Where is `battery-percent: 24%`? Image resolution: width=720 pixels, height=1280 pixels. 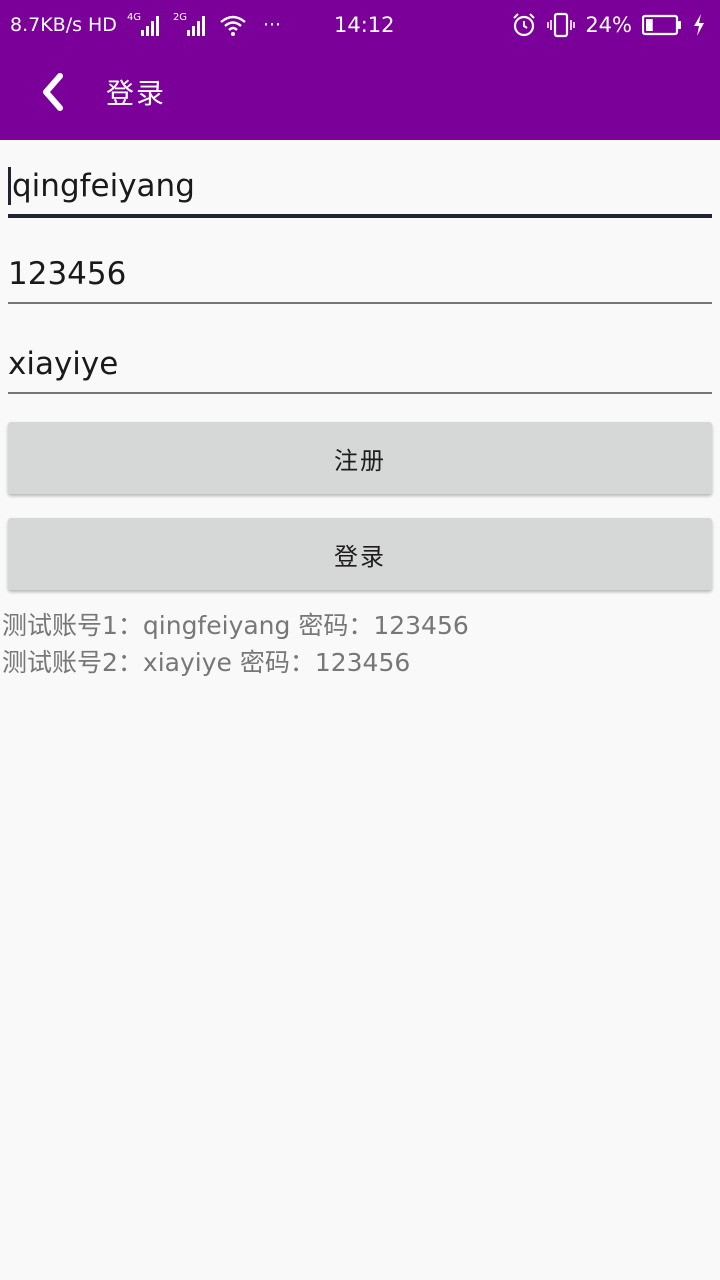 battery-percent: 24% is located at coordinates (608, 25).